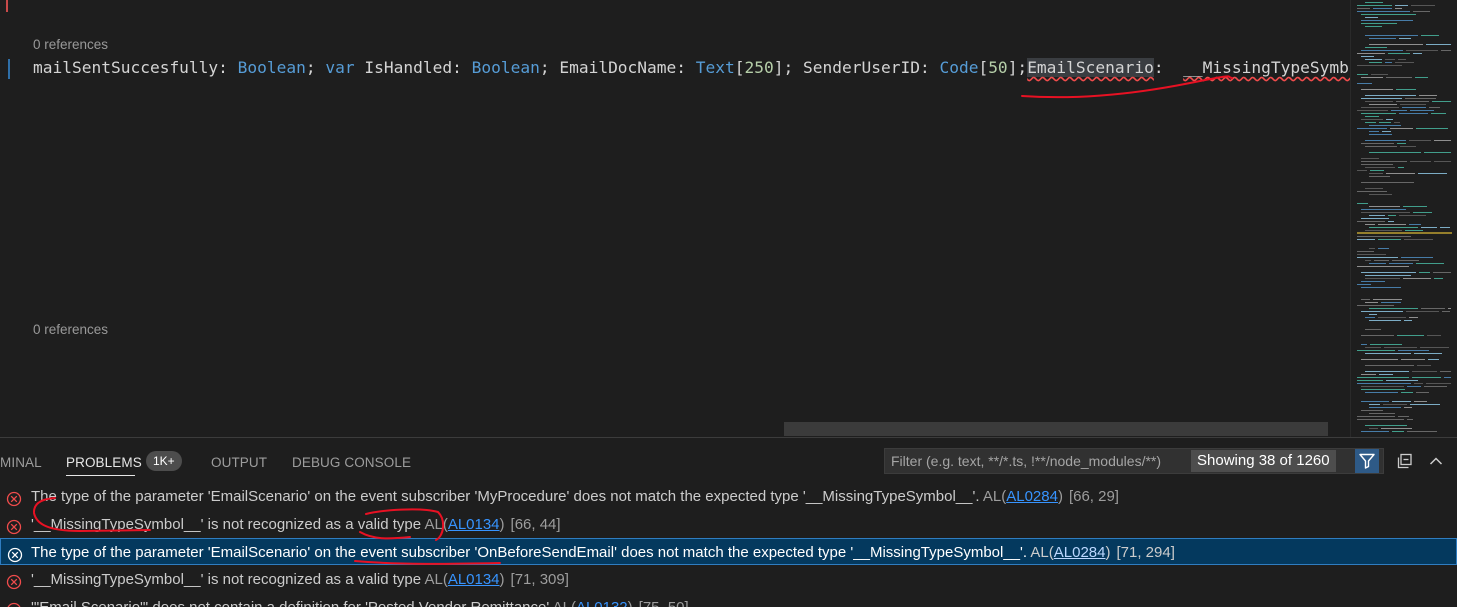 The width and height of the screenshot is (1457, 607). What do you see at coordinates (1090, 67) in the screenshot?
I see `code-token: EmailScenario` at bounding box center [1090, 67].